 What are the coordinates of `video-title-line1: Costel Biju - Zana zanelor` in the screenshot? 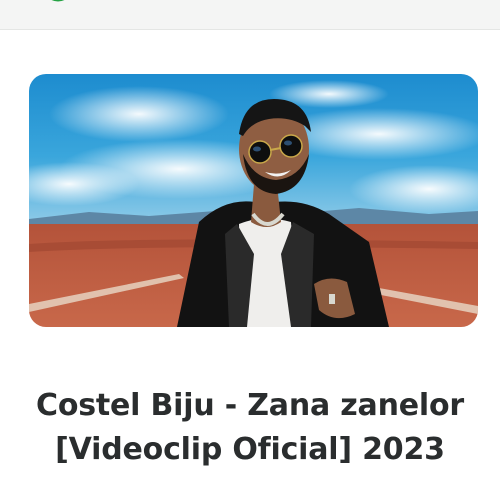 It's located at (250, 405).